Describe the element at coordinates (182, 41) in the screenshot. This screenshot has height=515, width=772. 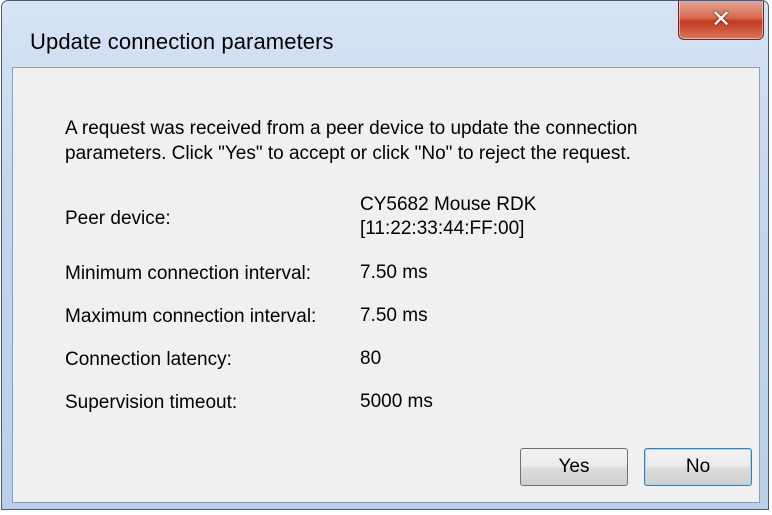
I see `dialog-title: Update connection parameters` at that location.